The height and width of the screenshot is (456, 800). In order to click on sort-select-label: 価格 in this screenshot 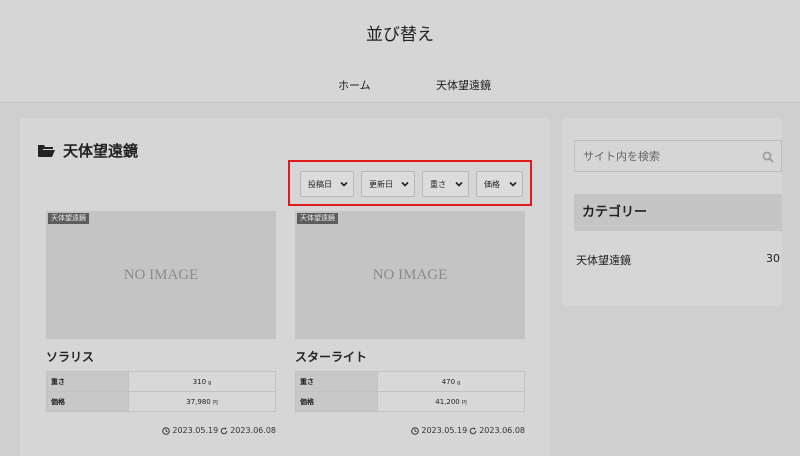, I will do `click(492, 184)`.